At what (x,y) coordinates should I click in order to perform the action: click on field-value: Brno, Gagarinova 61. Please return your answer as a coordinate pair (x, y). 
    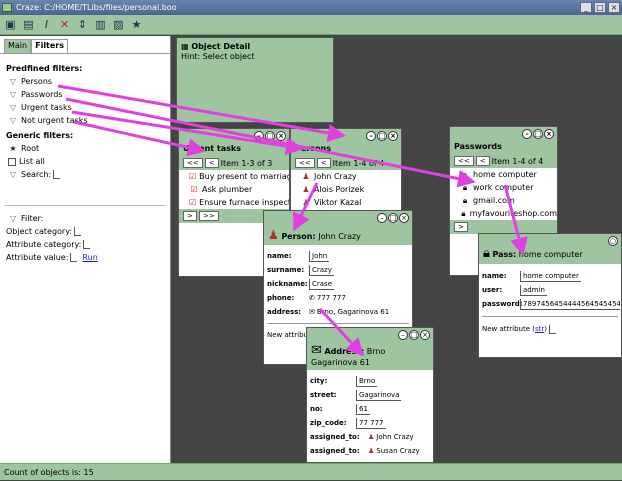
    Looking at the image, I should click on (353, 312).